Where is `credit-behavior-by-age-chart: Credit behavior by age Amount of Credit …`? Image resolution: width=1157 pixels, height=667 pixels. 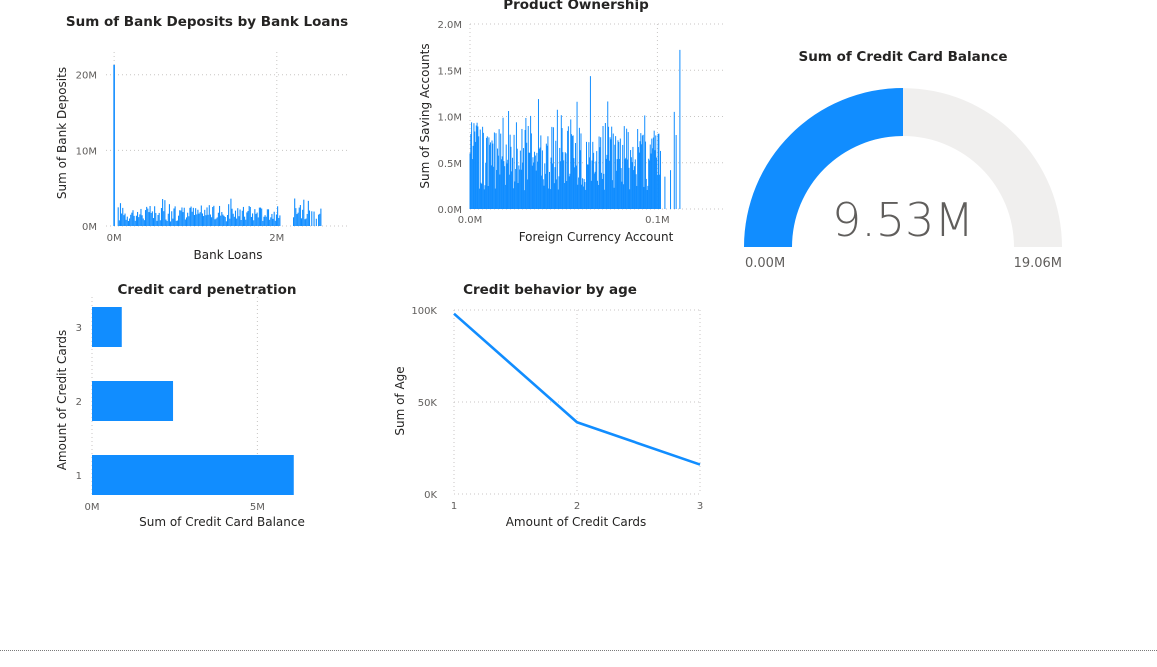 credit-behavior-by-age-chart: Credit behavior by age Amount of Credit … is located at coordinates (555, 405).